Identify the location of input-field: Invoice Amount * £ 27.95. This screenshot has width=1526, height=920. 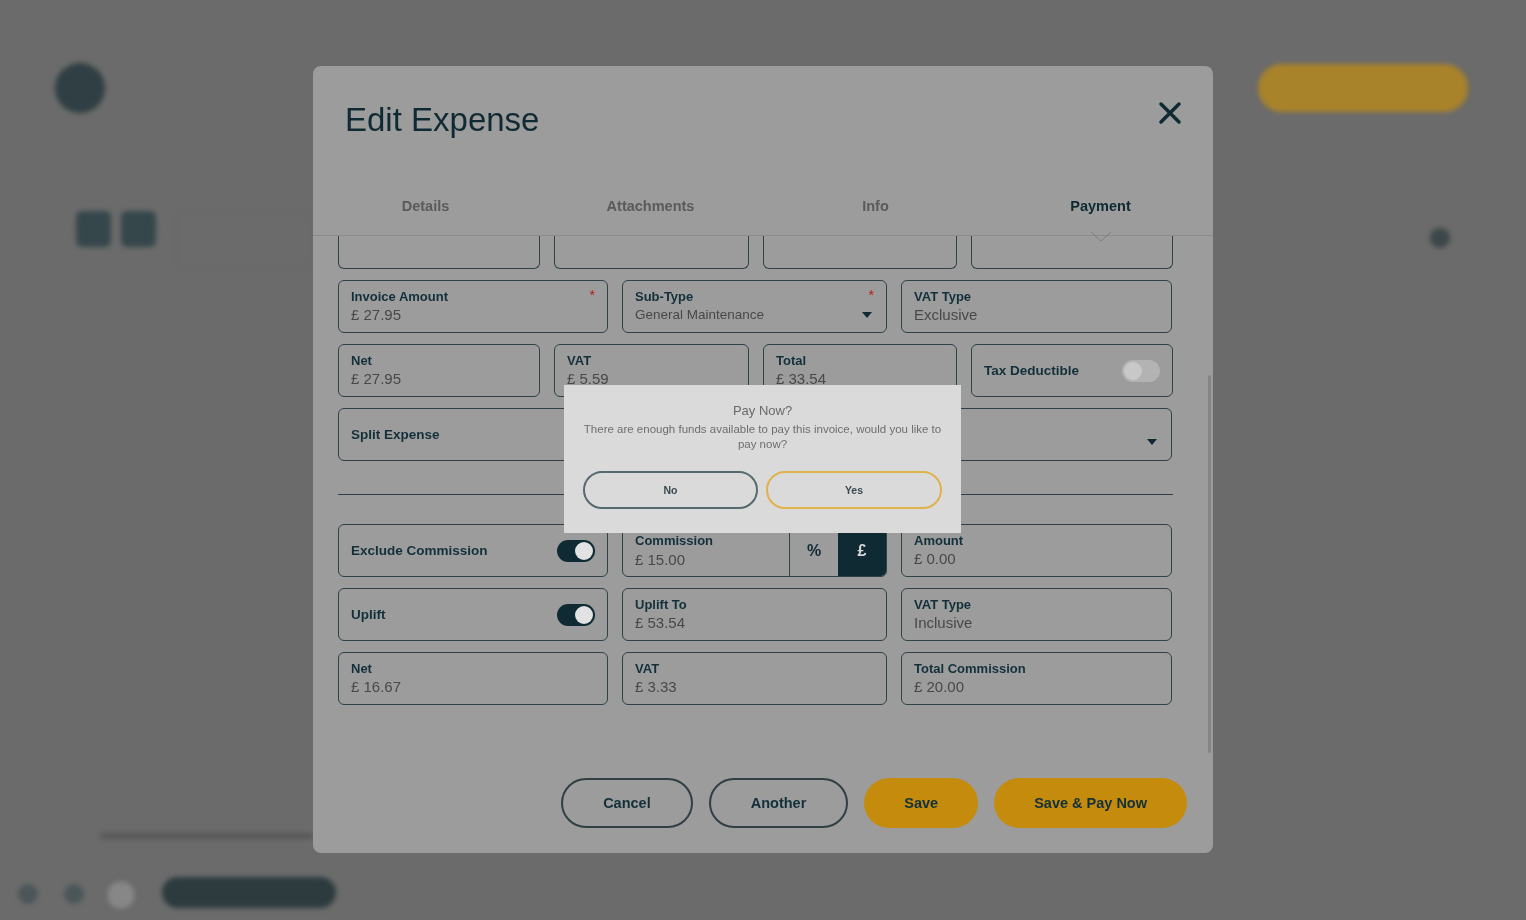
(473, 306).